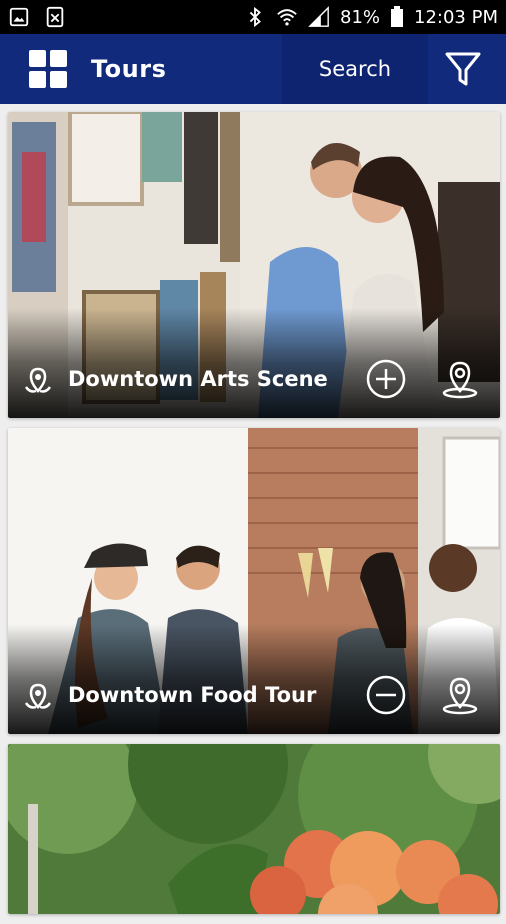  I want to click on bluetooth-icon, so click(255, 17).